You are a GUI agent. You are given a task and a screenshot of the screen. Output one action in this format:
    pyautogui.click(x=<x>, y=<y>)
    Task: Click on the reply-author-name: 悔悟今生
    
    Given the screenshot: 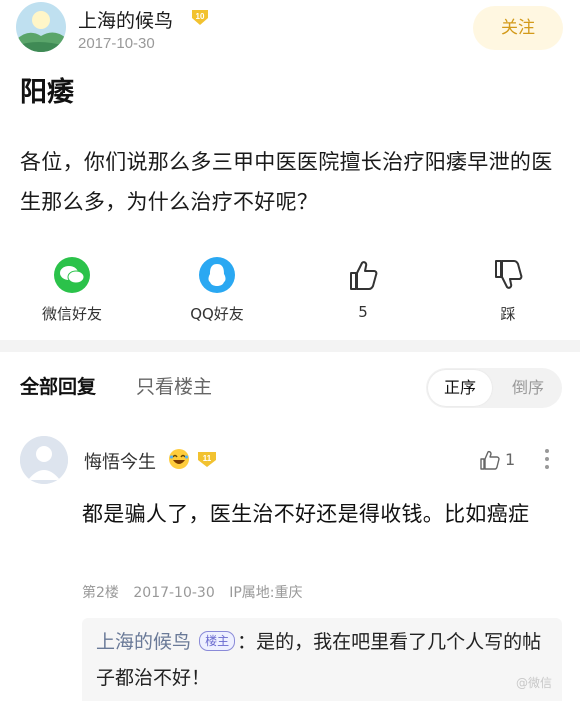 What is the action you would take?
    pyautogui.click(x=120, y=461)
    